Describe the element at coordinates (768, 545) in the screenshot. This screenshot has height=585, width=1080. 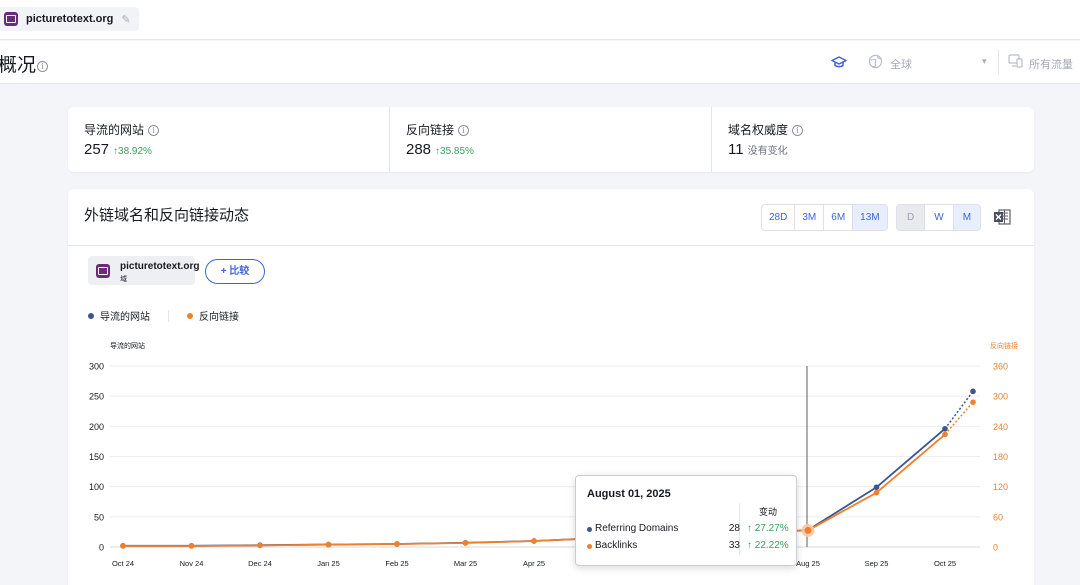
I see `tooltip-row-change: ↑ 22.22%` at that location.